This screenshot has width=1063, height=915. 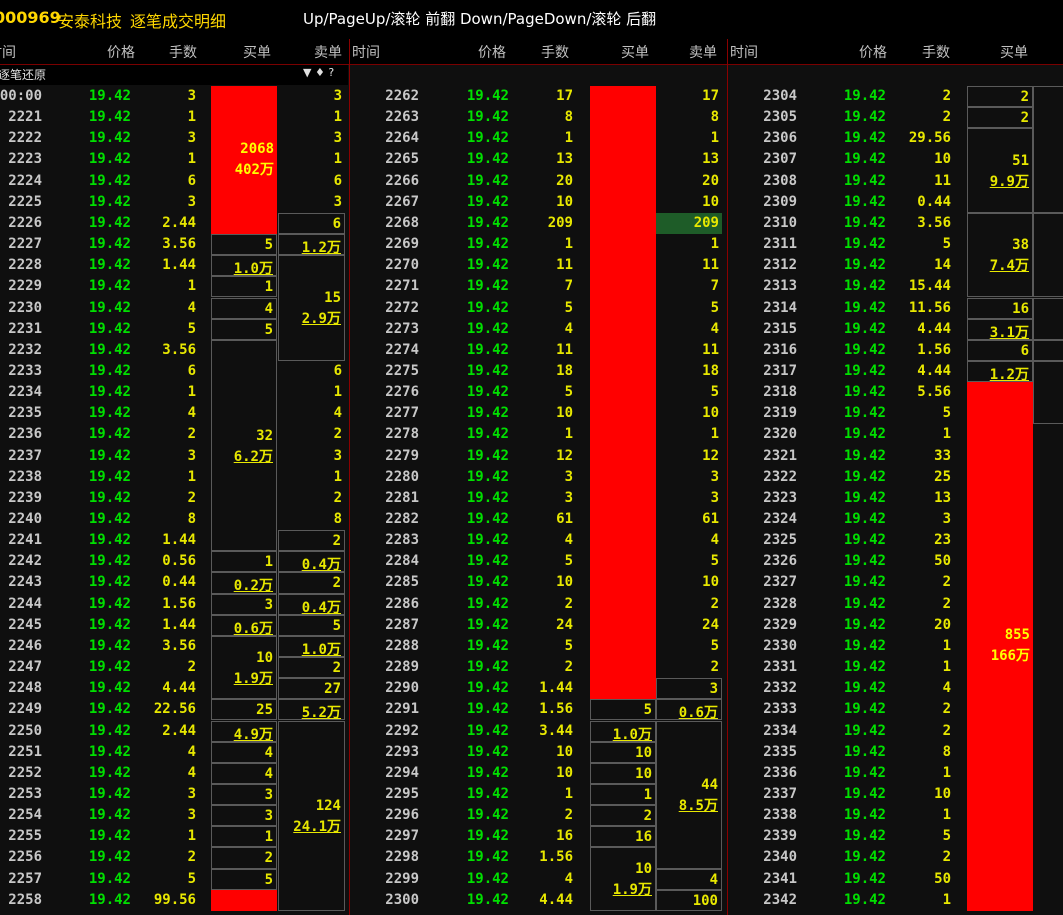 What do you see at coordinates (1000, 350) in the screenshot?
I see `buy-order-block: 6` at bounding box center [1000, 350].